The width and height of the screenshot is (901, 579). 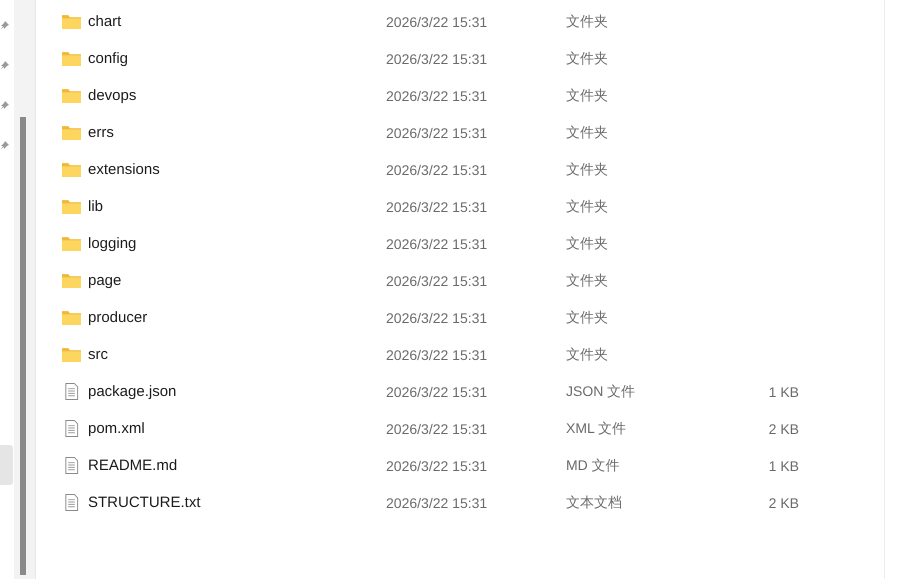 What do you see at coordinates (201, 391) in the screenshot?
I see `file-row: package.json` at bounding box center [201, 391].